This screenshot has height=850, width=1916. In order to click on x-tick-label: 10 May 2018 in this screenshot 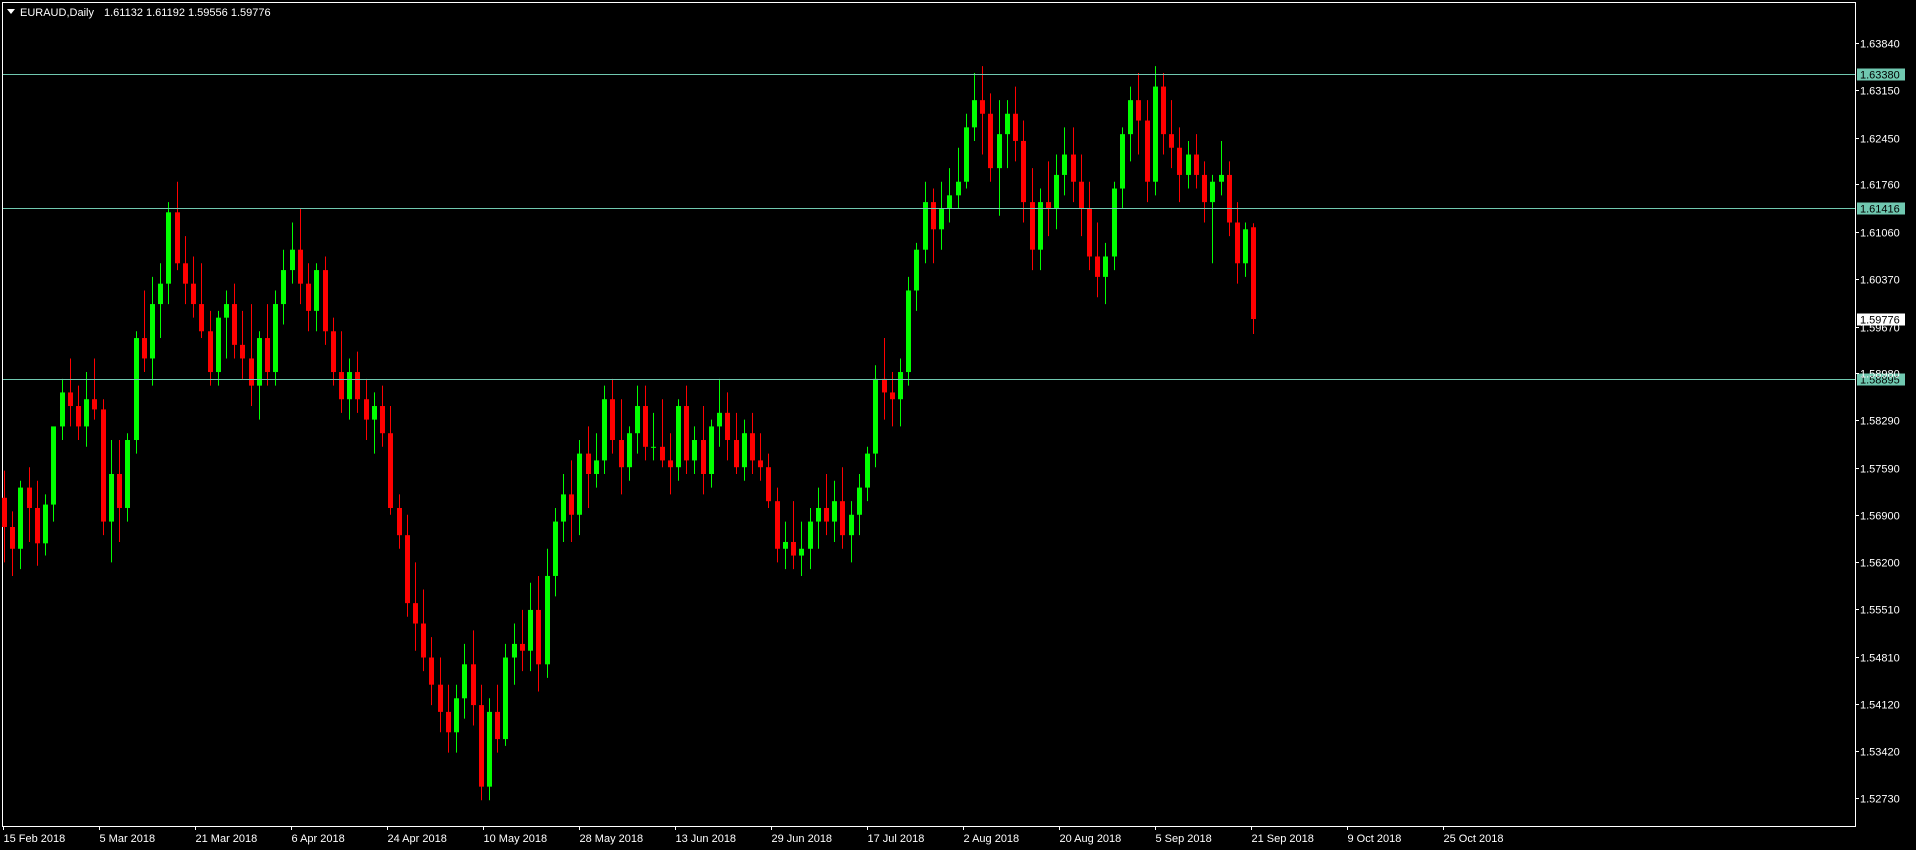, I will do `click(516, 839)`.